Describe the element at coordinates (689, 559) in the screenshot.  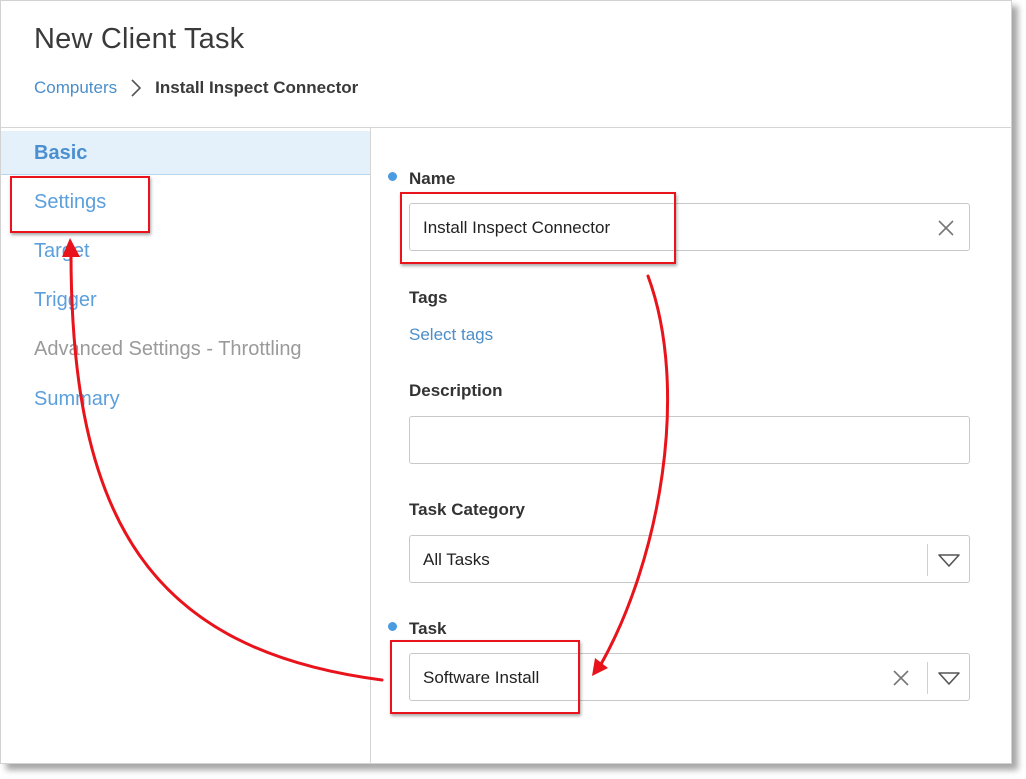
I see `task-category-select: All Tasks` at that location.